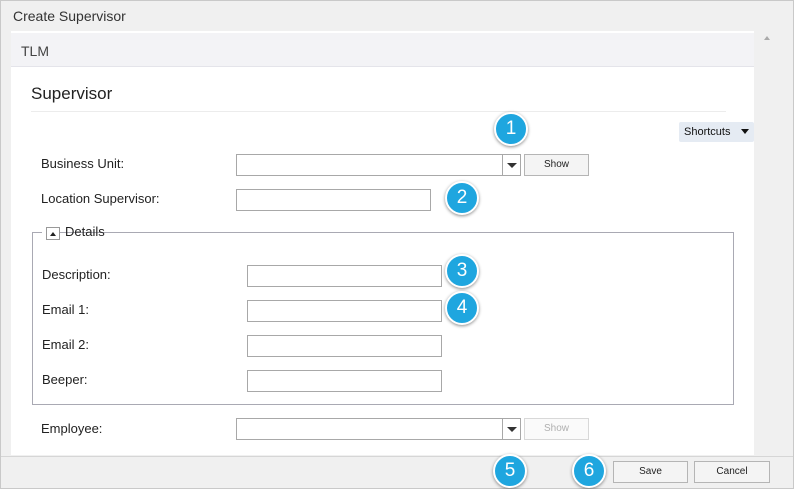 The image size is (794, 489). Describe the element at coordinates (76, 274) in the screenshot. I see `description-label: Description:` at that location.